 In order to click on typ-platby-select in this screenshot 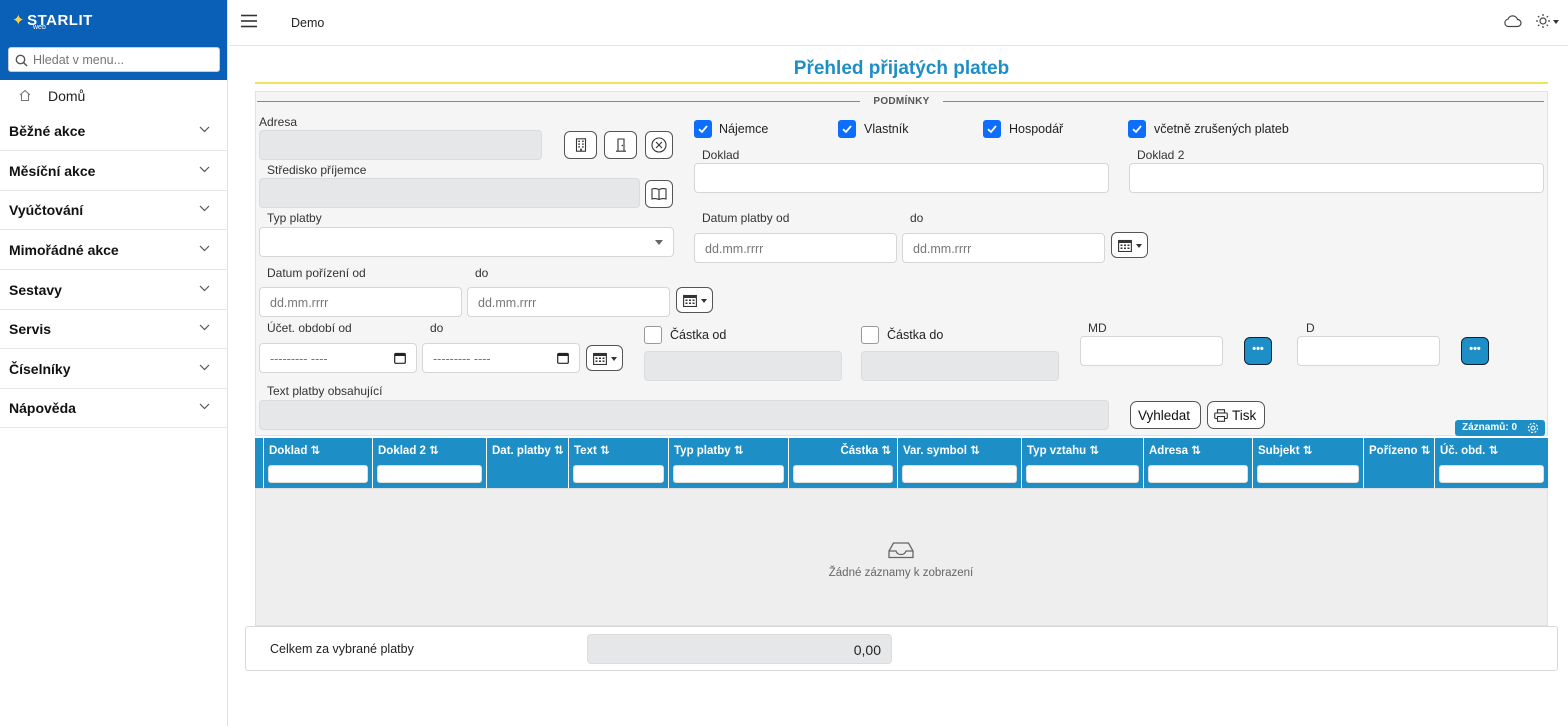, I will do `click(466, 242)`.